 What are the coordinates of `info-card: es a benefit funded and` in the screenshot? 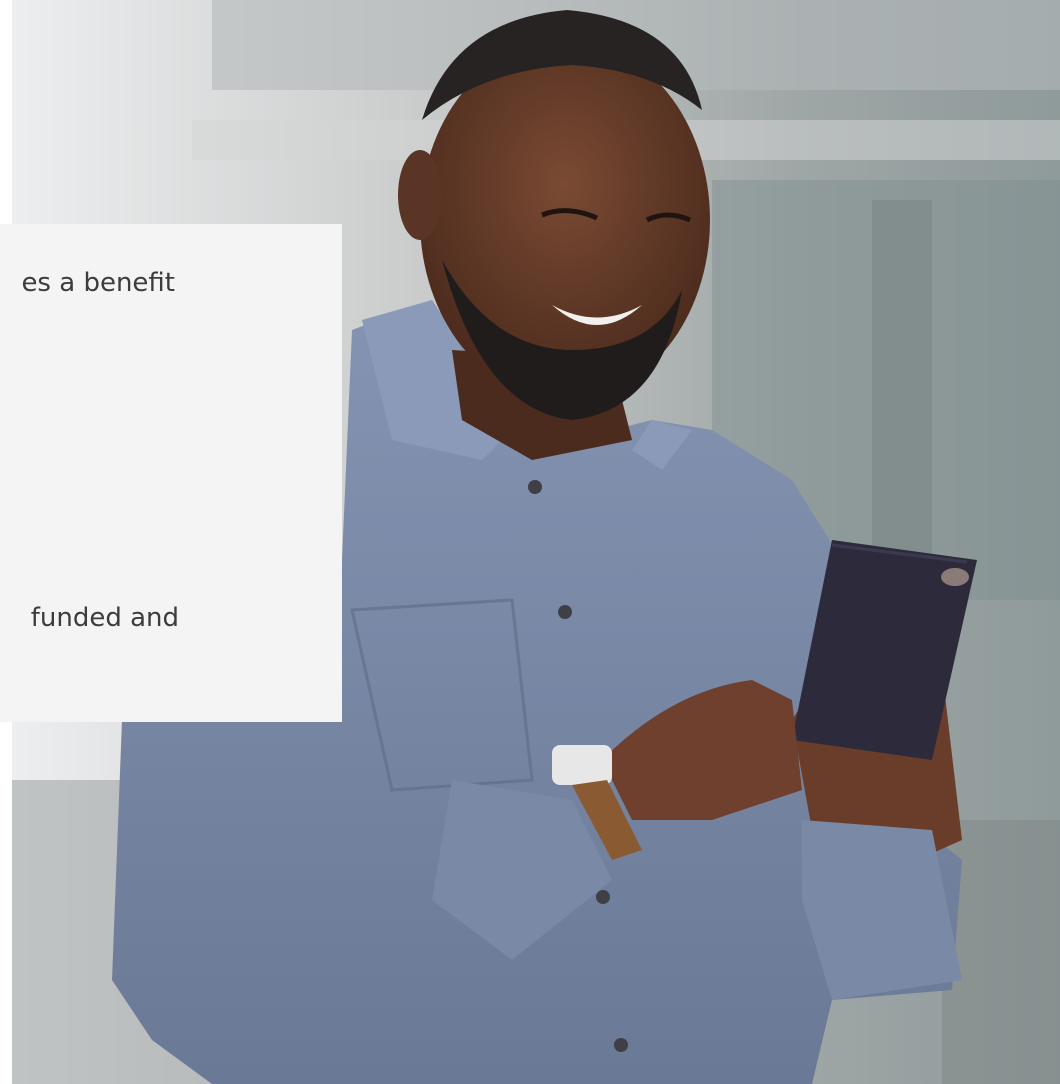 It's located at (171, 473).